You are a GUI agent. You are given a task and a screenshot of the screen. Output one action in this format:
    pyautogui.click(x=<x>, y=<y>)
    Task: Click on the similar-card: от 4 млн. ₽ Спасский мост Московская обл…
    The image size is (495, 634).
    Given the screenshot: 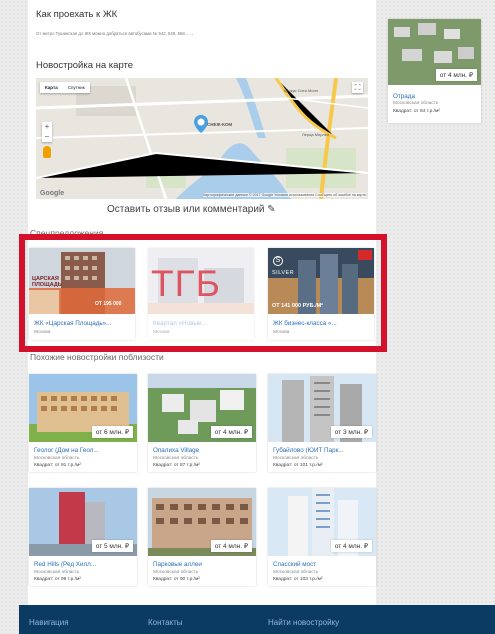 What is the action you would take?
    pyautogui.click(x=322, y=537)
    